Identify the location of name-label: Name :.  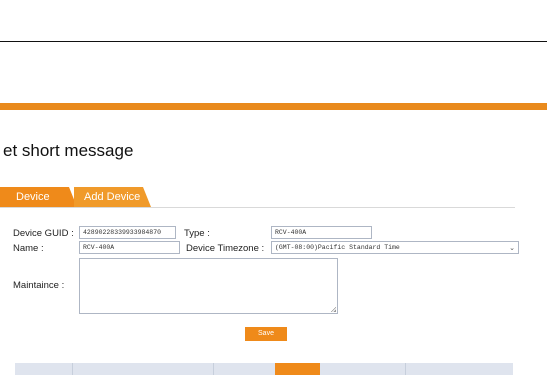
(28, 248).